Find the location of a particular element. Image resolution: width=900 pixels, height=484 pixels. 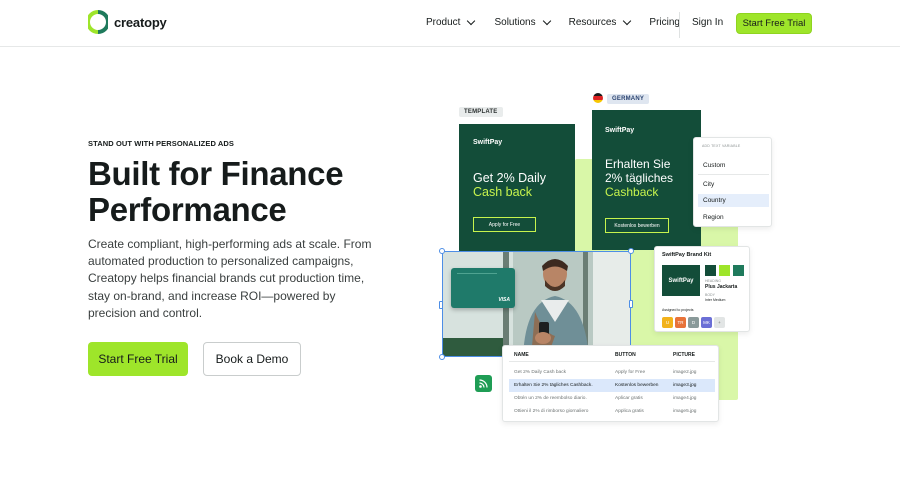

card-headline-line: Cash back is located at coordinates (503, 192).